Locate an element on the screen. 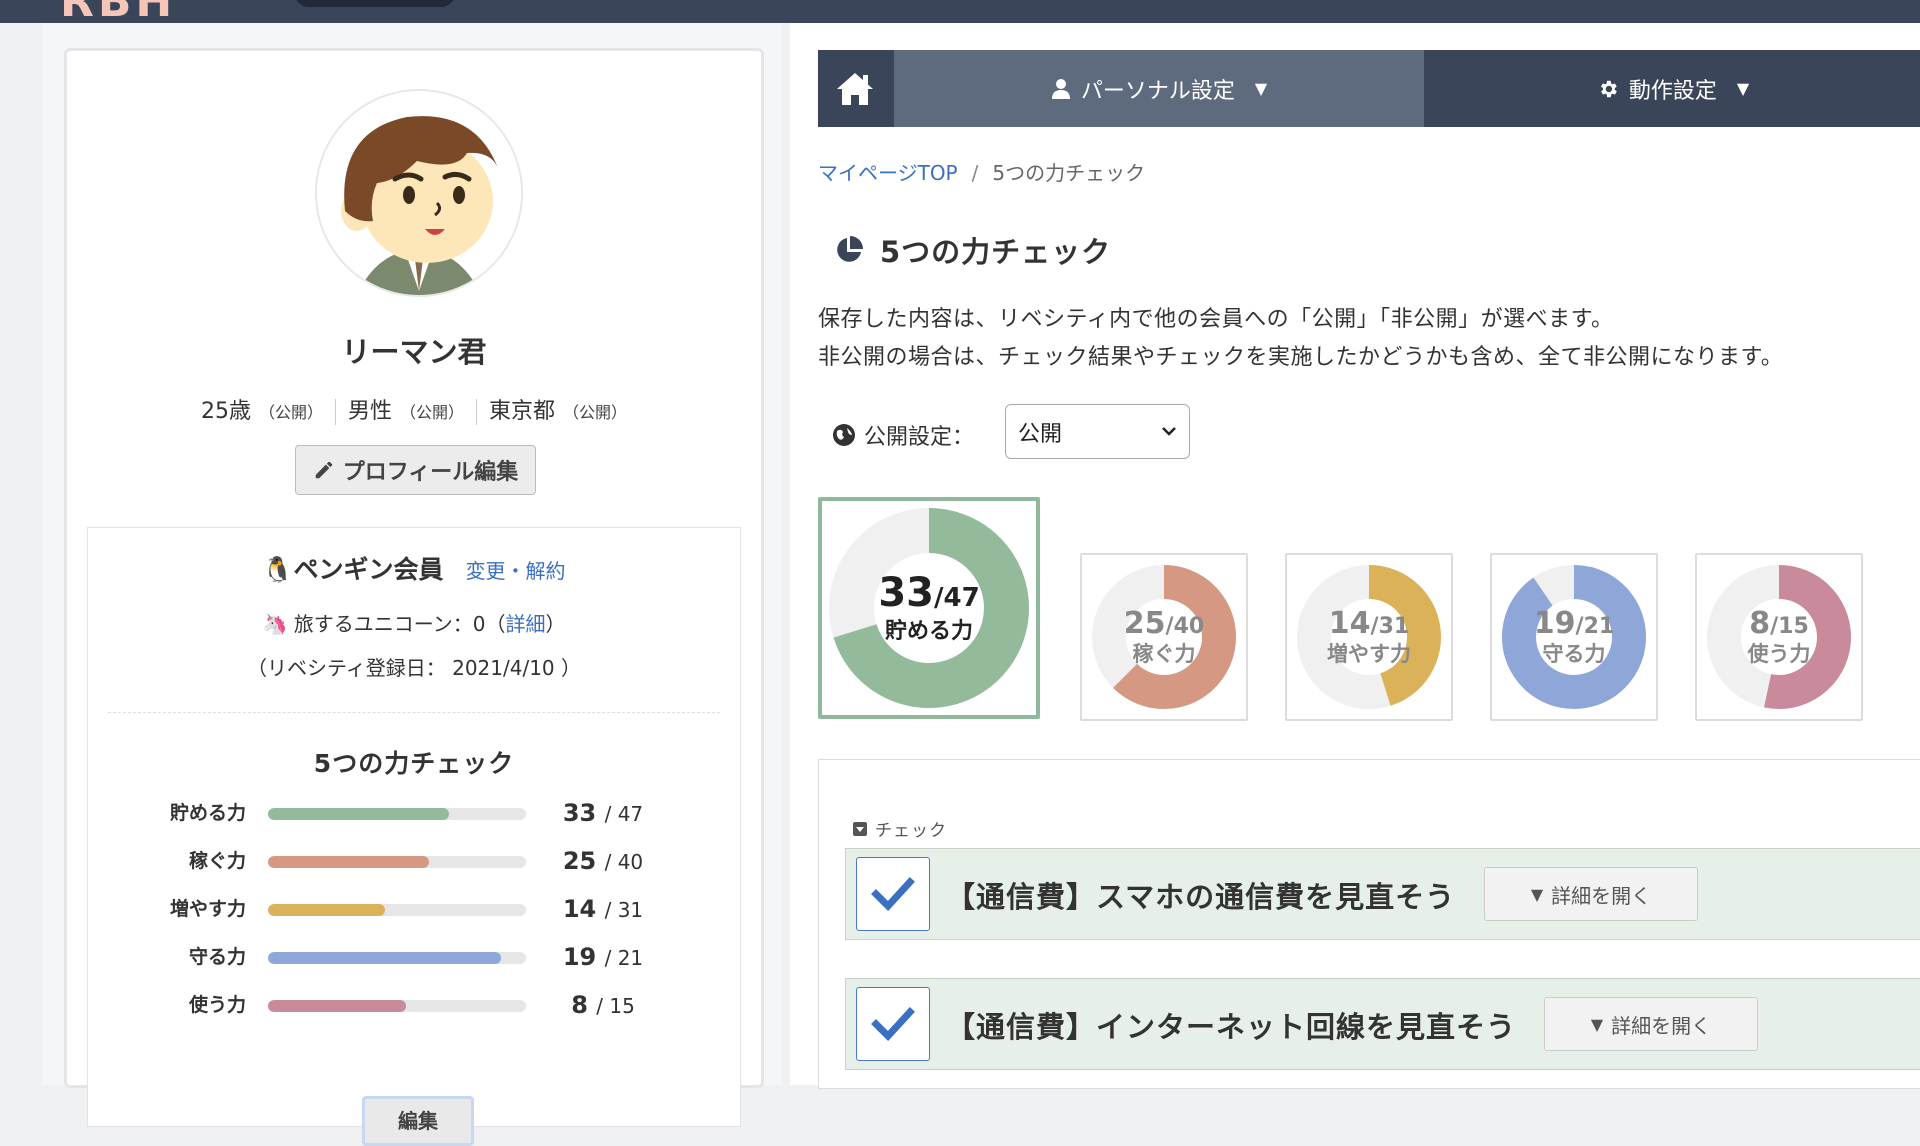 The width and height of the screenshot is (1920, 1146). description-line-1: 保存した内容は、リベシティ内で他の会員への「公開」「非公開」が選べます。 is located at coordinates (1216, 319).